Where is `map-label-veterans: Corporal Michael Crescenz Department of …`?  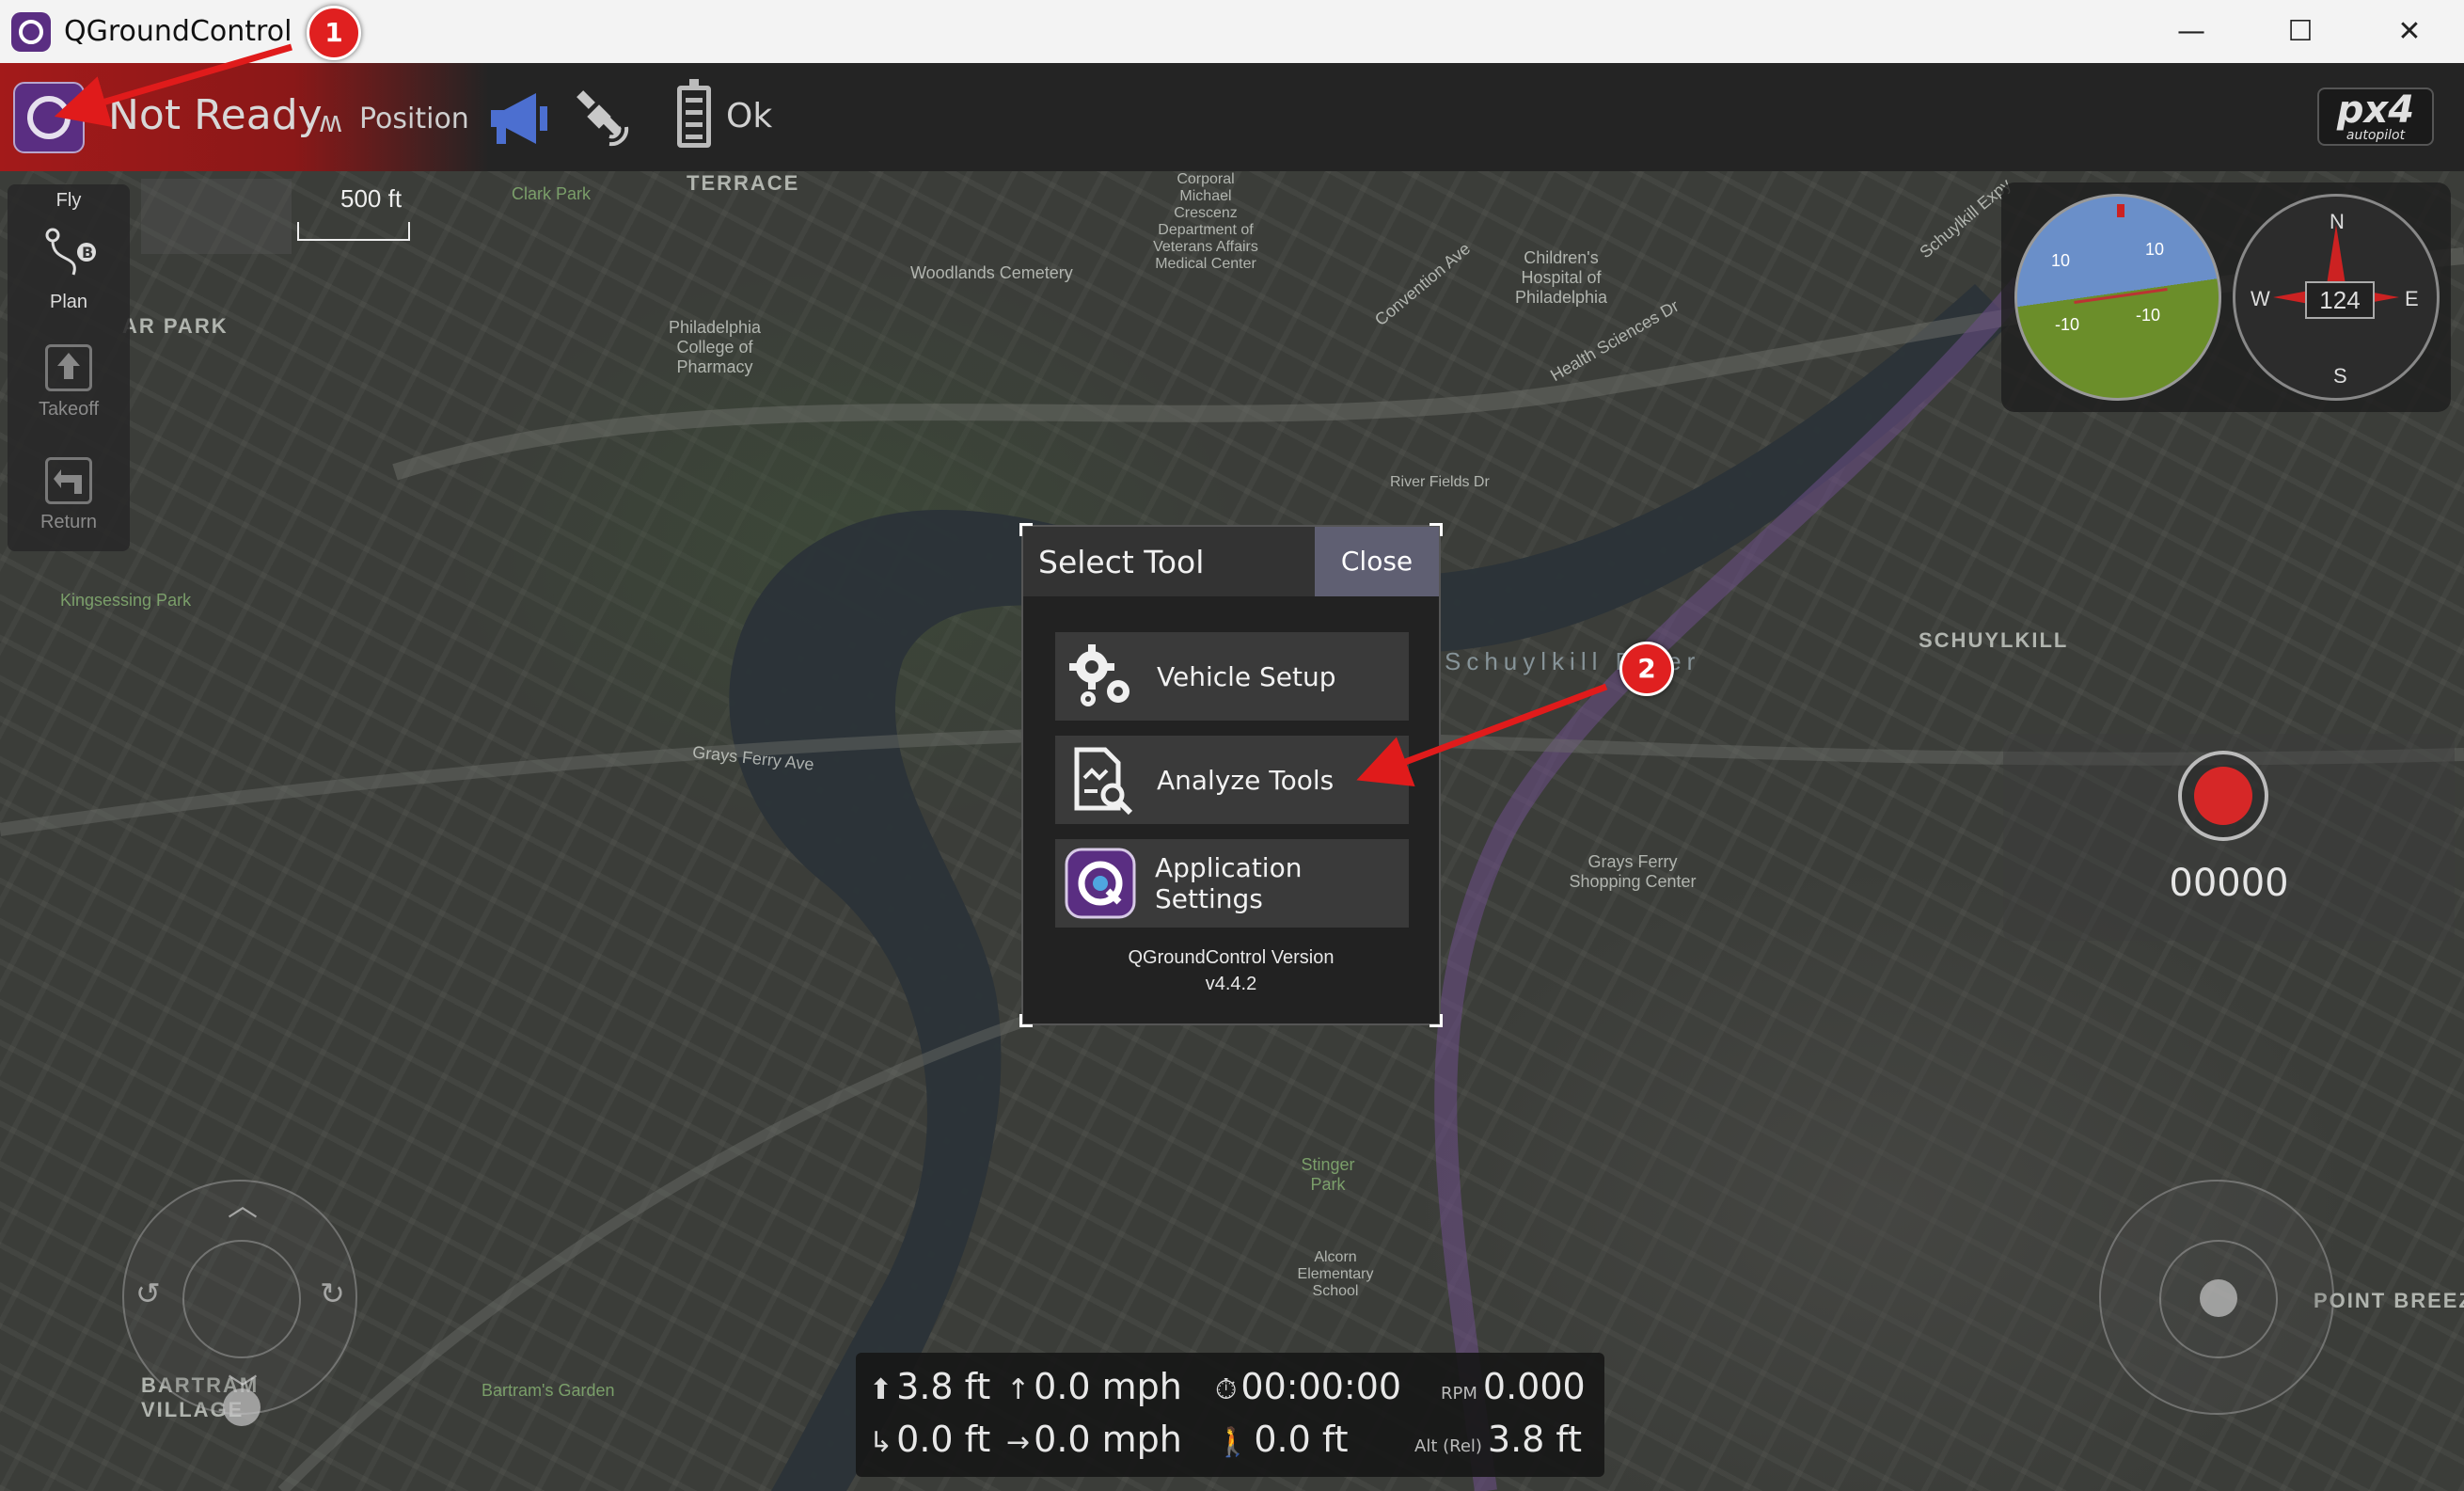
map-label-veterans: Corporal Michael Crescenz Department of … is located at coordinates (1205, 221).